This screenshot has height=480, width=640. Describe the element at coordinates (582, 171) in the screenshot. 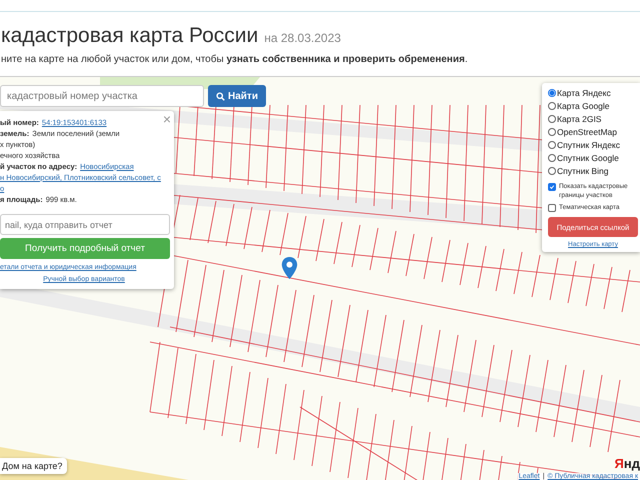

I see `map-layer-label: Спутник Bing` at that location.